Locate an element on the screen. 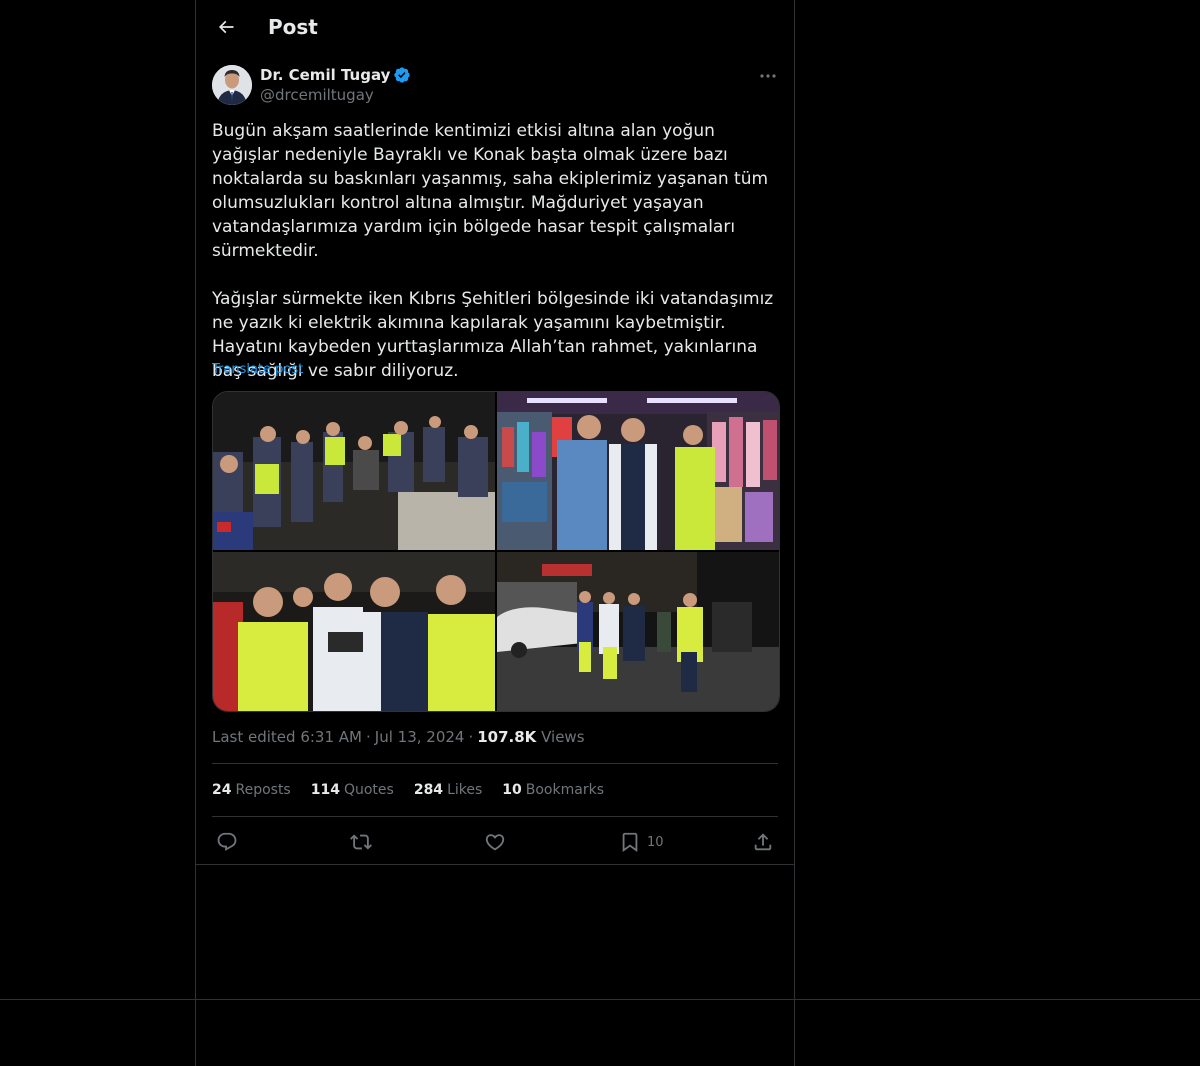  bookmarks-stat: 10 Bookmarks is located at coordinates (553, 790).